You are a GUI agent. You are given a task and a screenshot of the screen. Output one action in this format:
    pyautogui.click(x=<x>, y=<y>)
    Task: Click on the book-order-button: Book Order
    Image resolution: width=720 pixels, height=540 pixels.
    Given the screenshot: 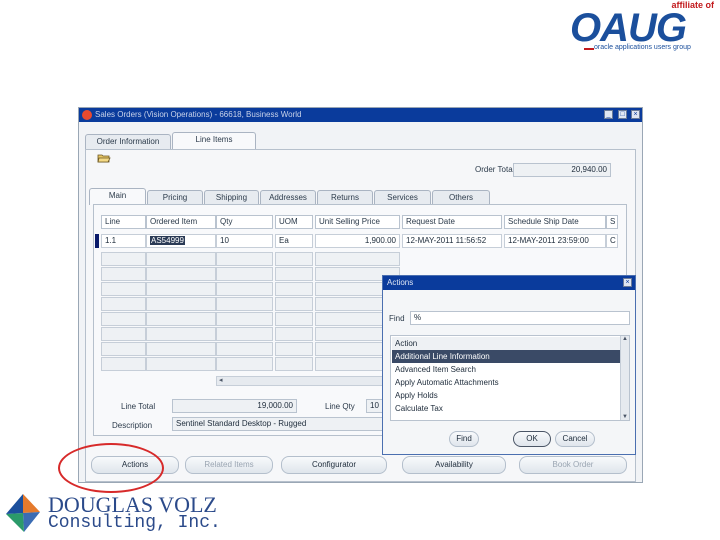 What is the action you would take?
    pyautogui.click(x=573, y=465)
    